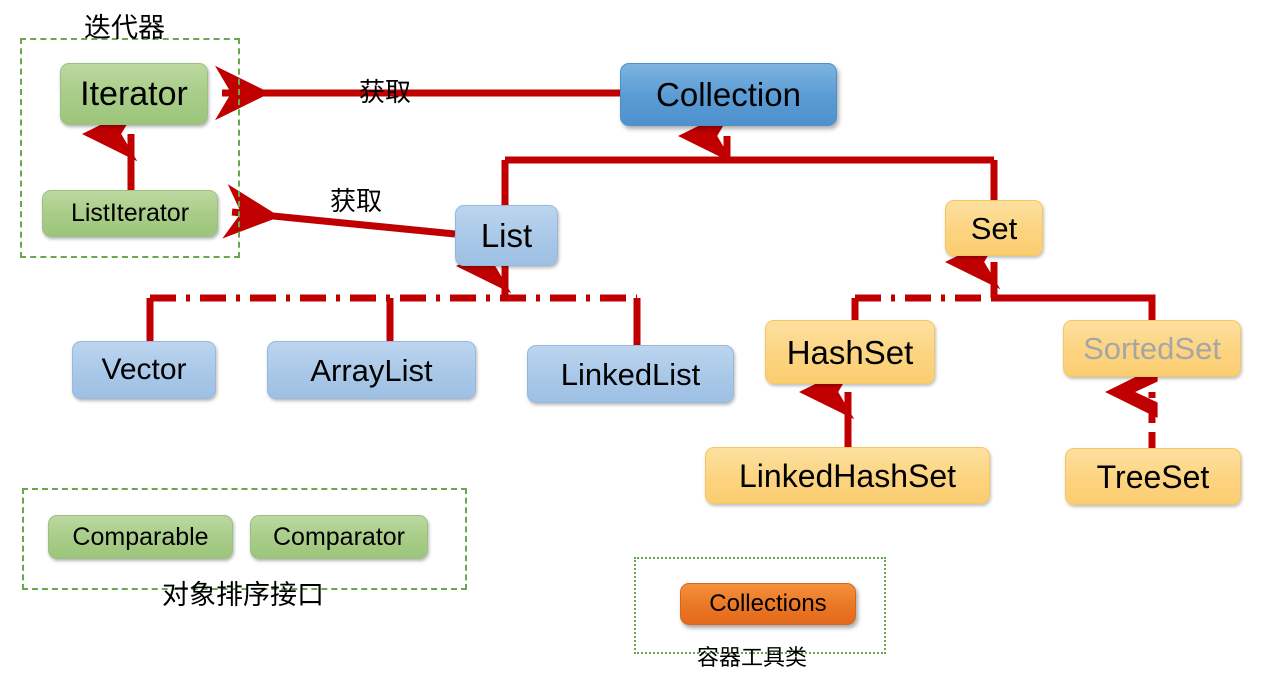  What do you see at coordinates (850, 352) in the screenshot?
I see `node-hashset: HashSet` at bounding box center [850, 352].